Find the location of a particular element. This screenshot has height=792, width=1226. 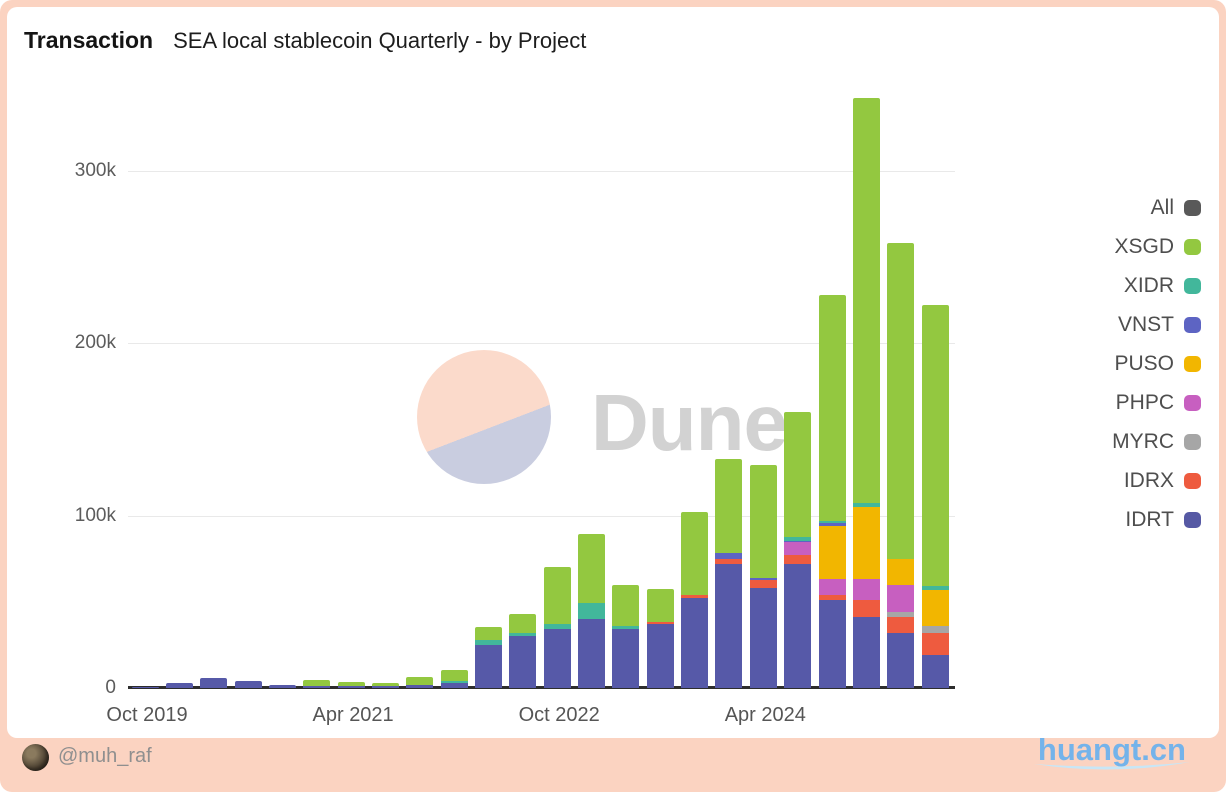

bar-jul-2022 is located at coordinates (523, 650).